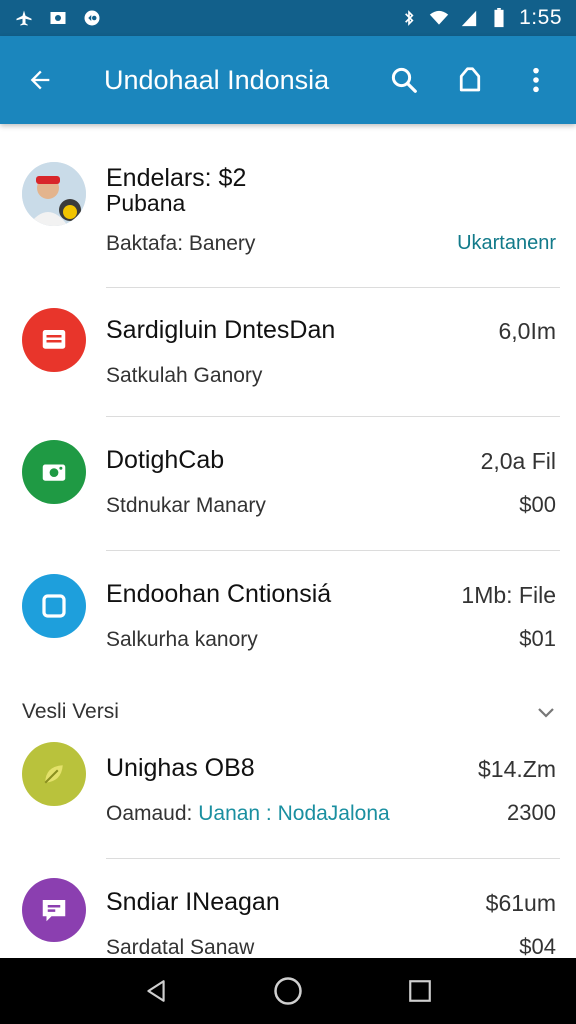  I want to click on item-title: DotighCab, so click(165, 460).